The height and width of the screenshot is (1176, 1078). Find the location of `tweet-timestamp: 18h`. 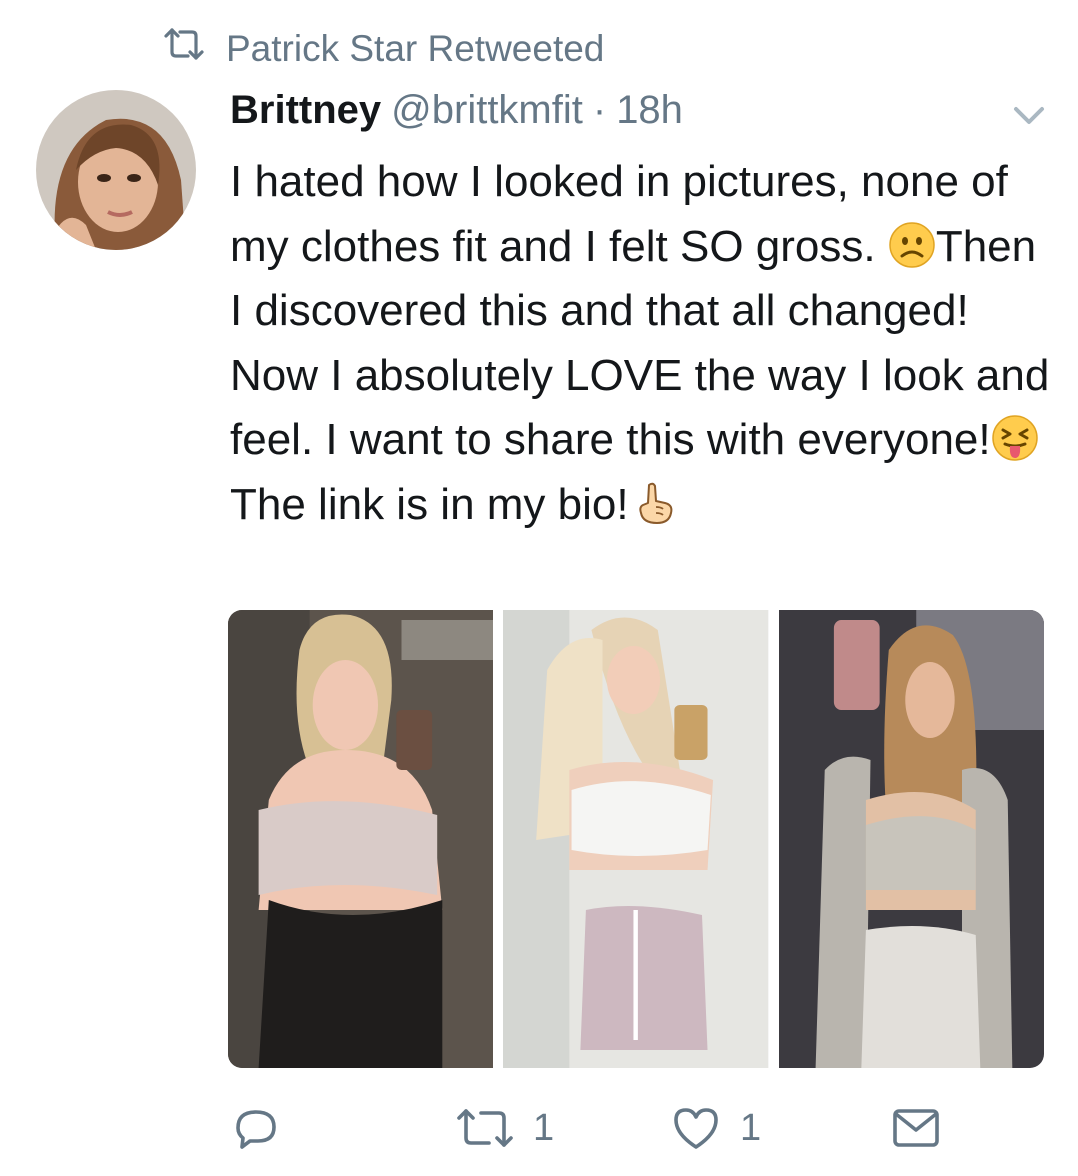

tweet-timestamp: 18h is located at coordinates (649, 110).